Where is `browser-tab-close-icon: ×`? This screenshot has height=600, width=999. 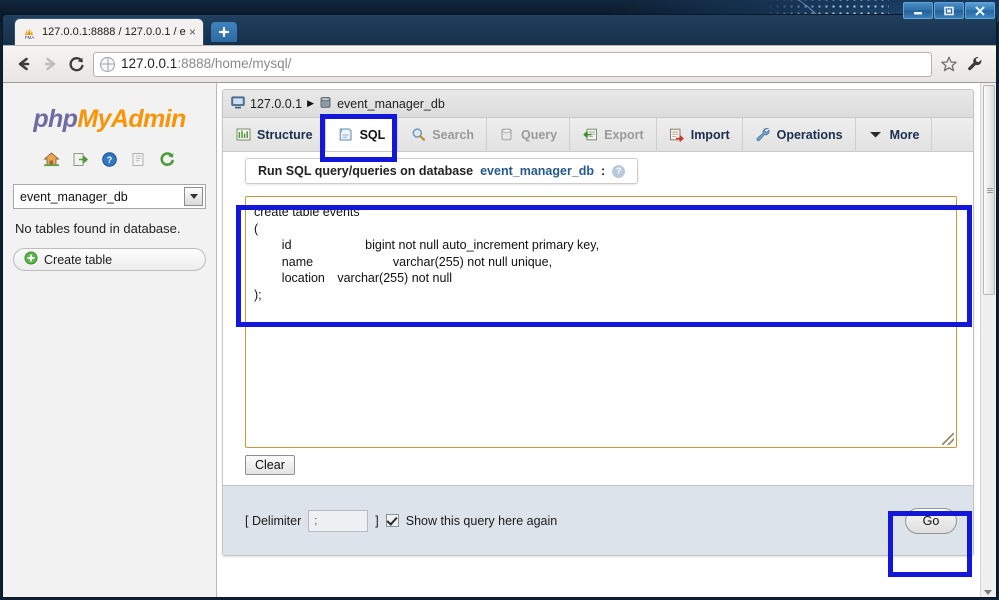
browser-tab-close-icon: × is located at coordinates (192, 32).